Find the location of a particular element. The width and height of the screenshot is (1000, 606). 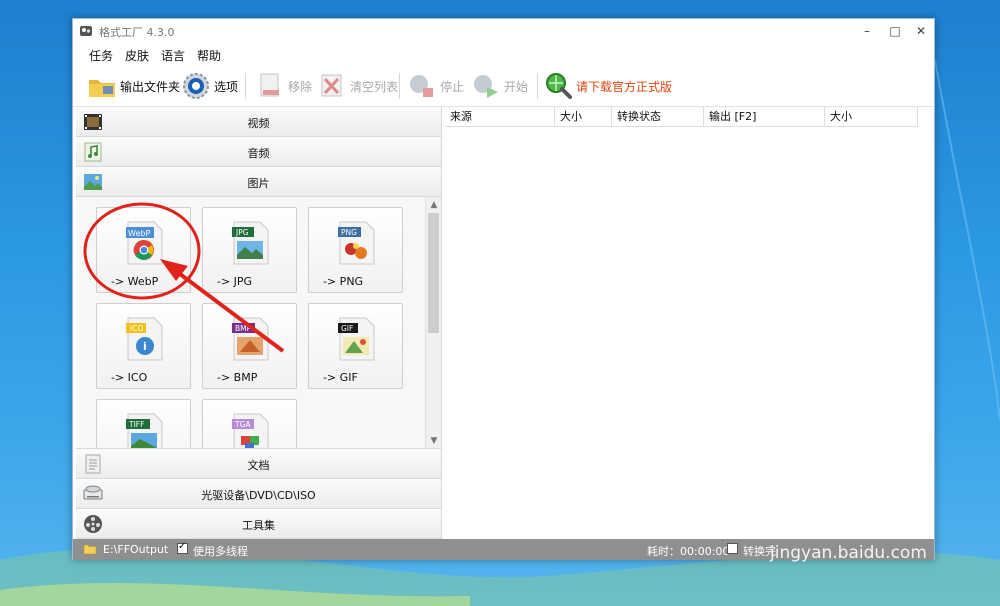

scroll-thumb is located at coordinates (433, 273).